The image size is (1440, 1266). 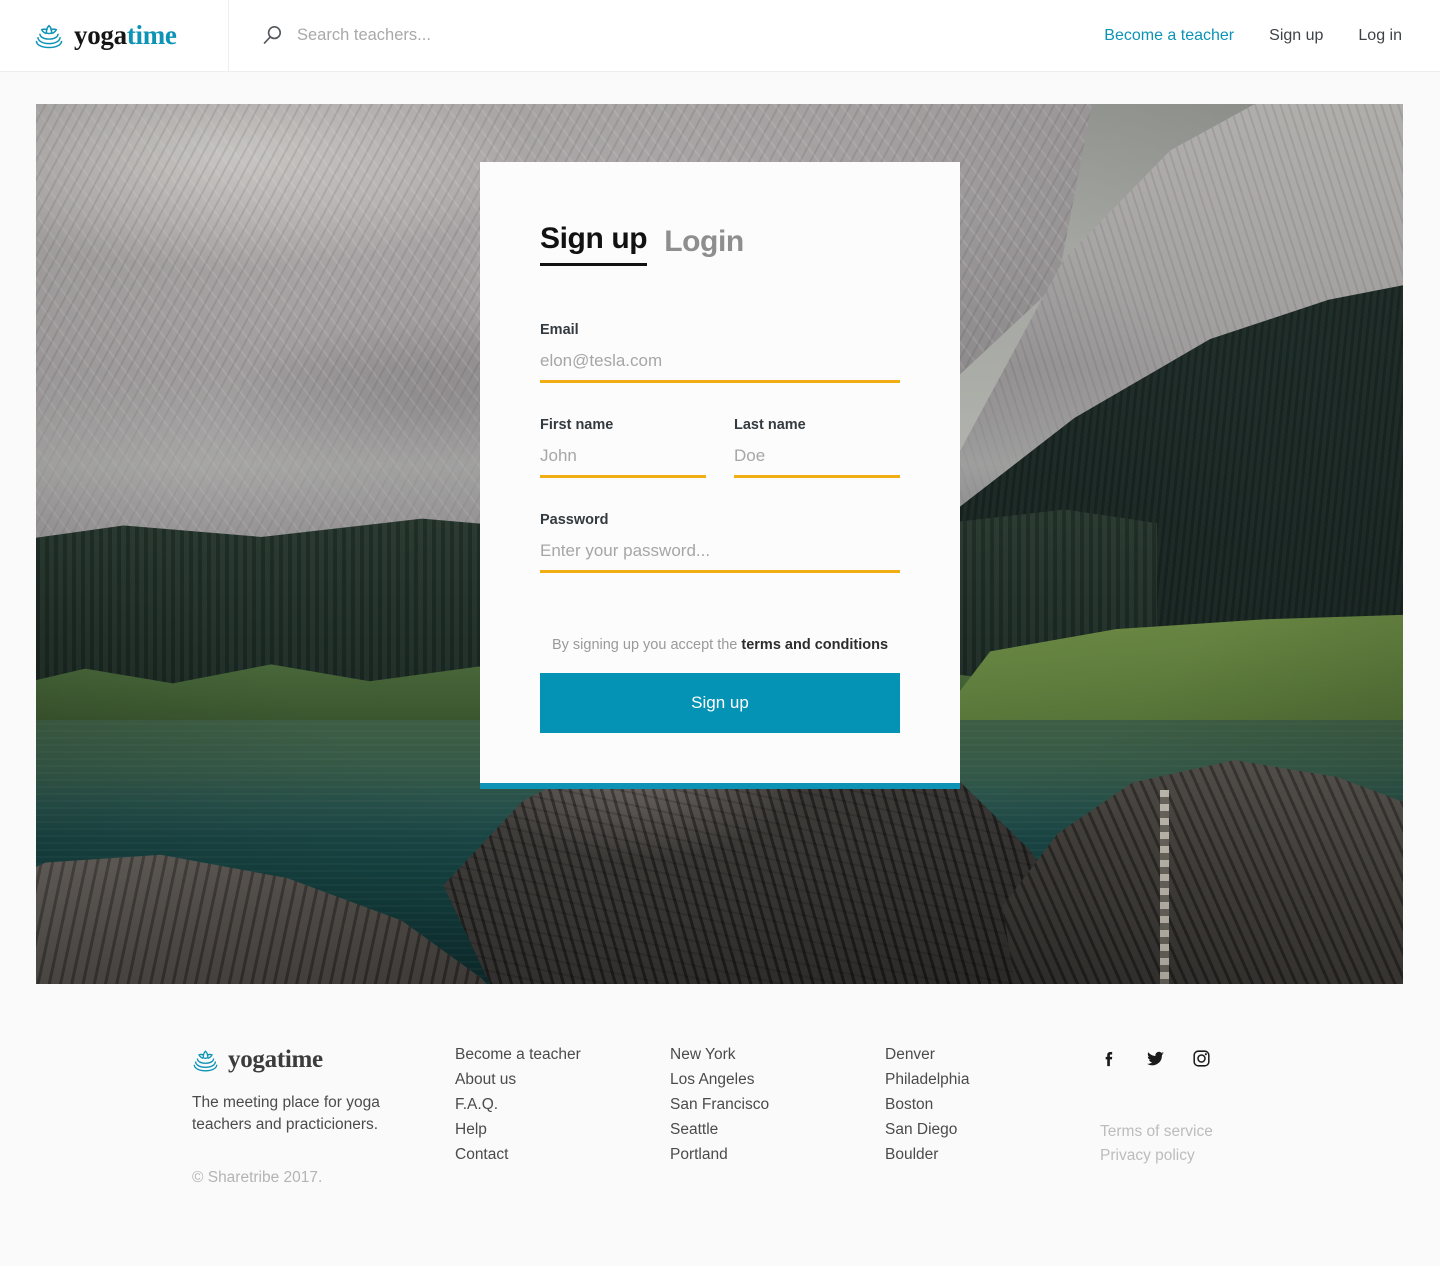 What do you see at coordinates (777, 1155) in the screenshot?
I see `list-item: Portland` at bounding box center [777, 1155].